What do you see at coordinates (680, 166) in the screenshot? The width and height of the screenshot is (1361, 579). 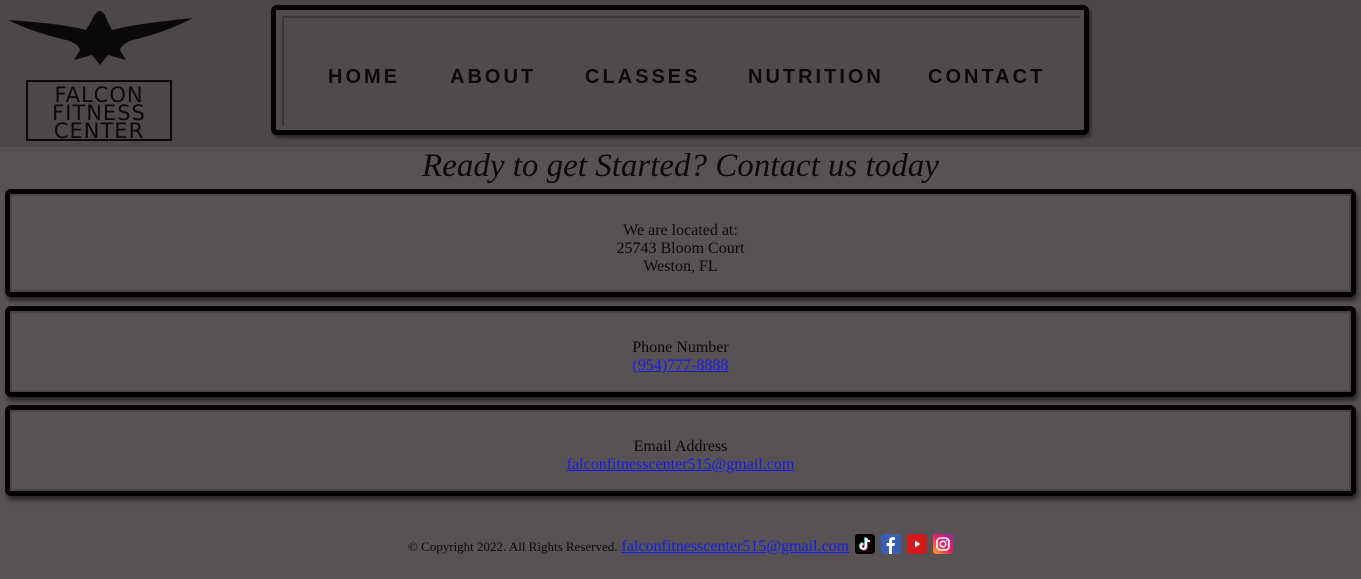 I see `page-title: Ready to get Started? Contact us today` at bounding box center [680, 166].